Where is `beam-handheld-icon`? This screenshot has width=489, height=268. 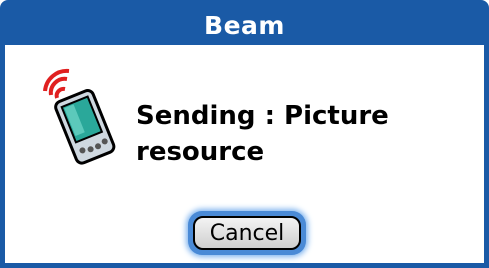 beam-handheld-icon is located at coordinates (79, 116).